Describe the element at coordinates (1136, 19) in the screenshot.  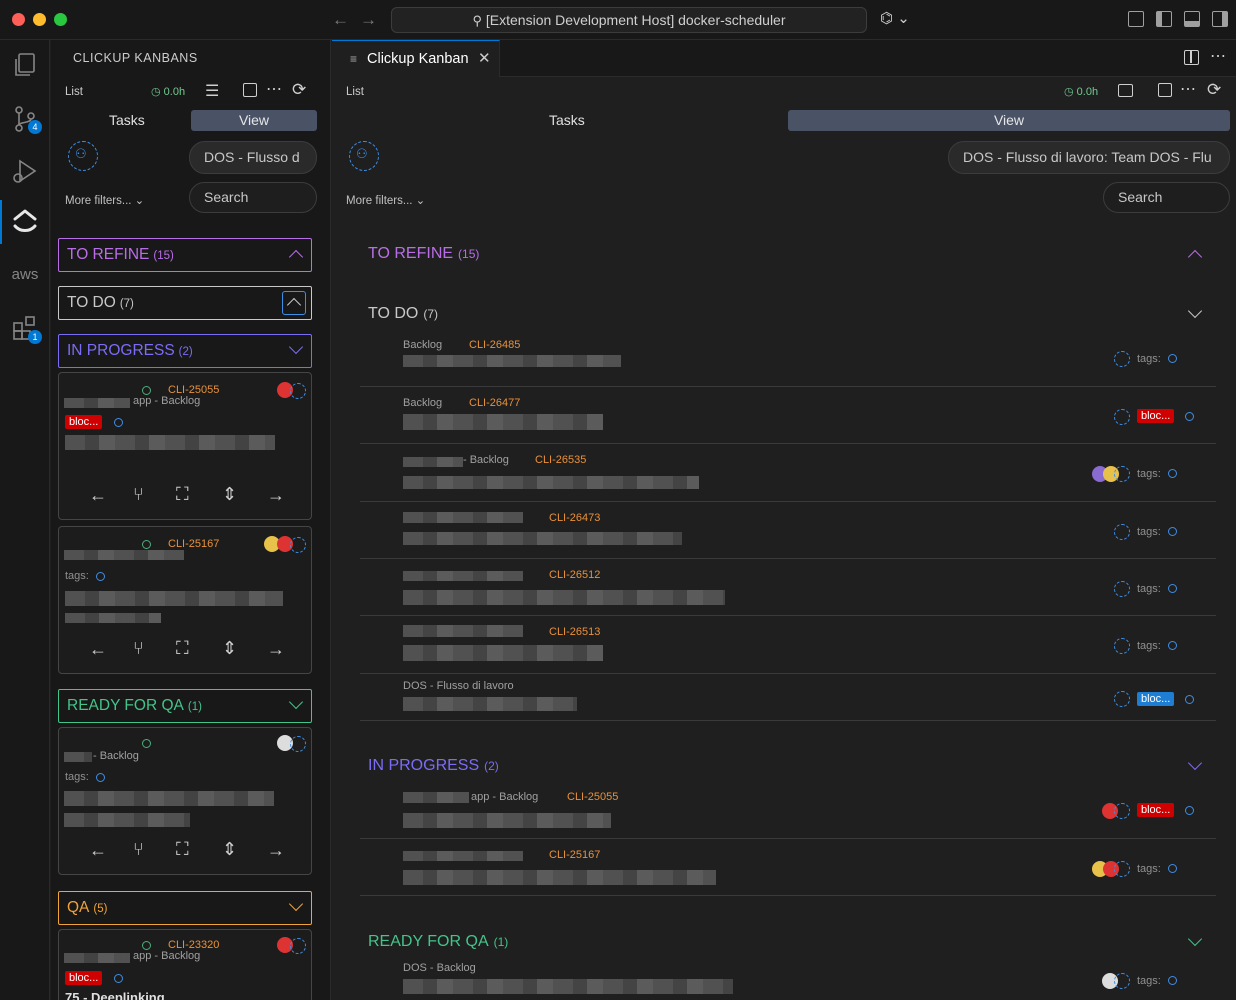
I see `customize-layout-icon` at that location.